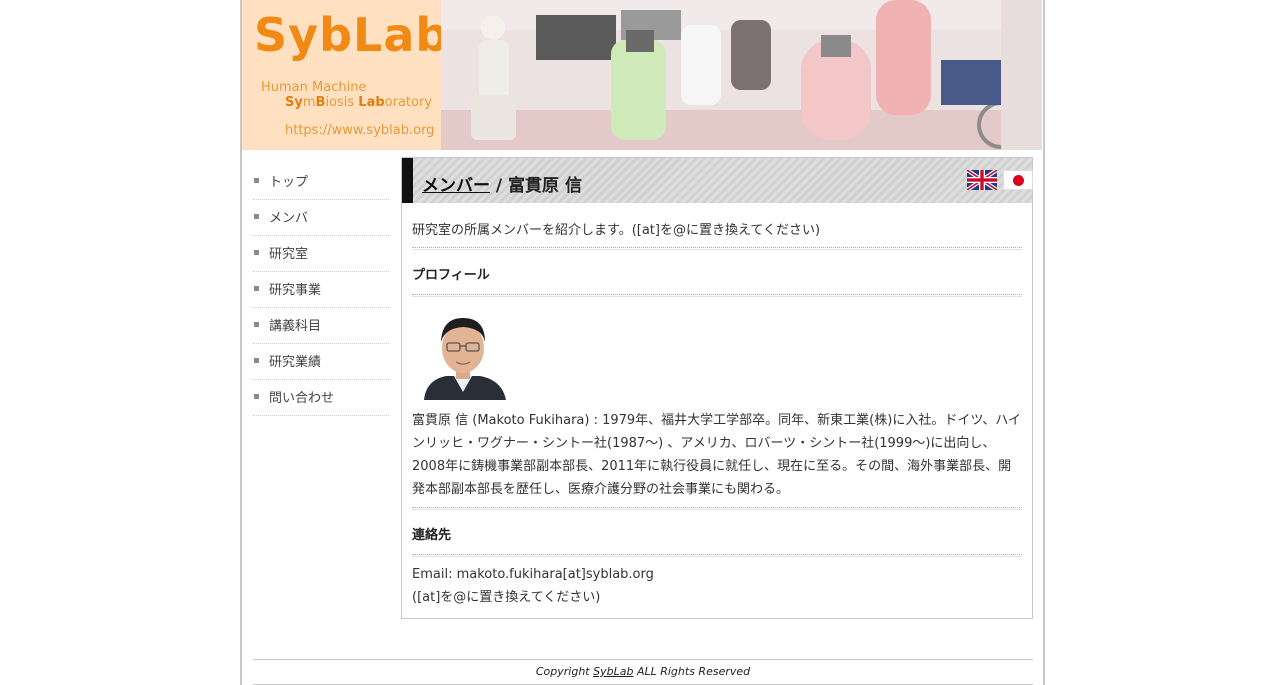 The height and width of the screenshot is (685, 1284). Describe the element at coordinates (314, 87) in the screenshot. I see `logo-subtitle-line1: Human Machine` at that location.